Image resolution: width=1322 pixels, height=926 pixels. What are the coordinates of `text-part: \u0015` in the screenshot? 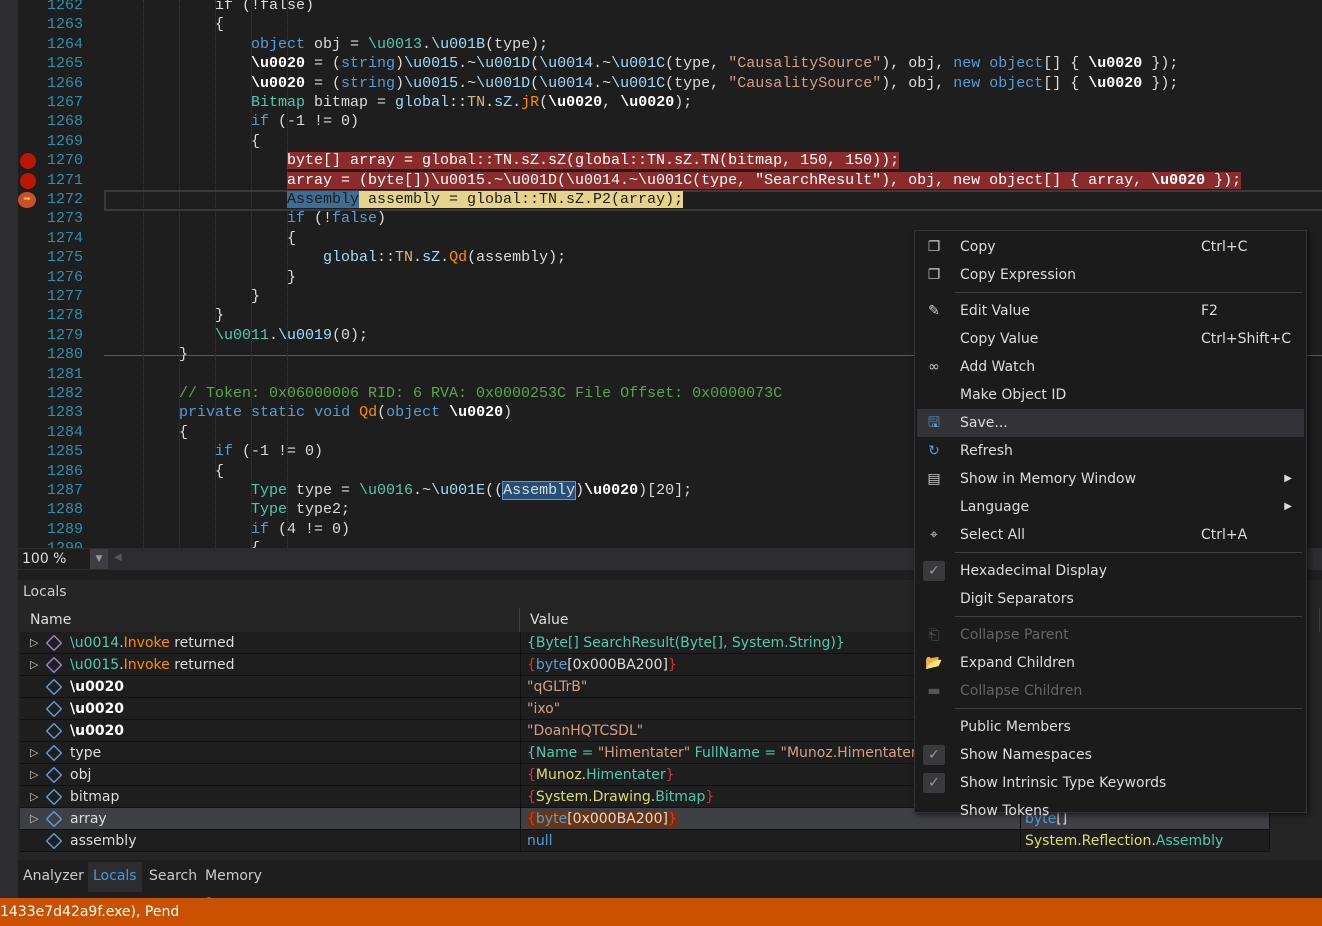 It's located at (95, 665).